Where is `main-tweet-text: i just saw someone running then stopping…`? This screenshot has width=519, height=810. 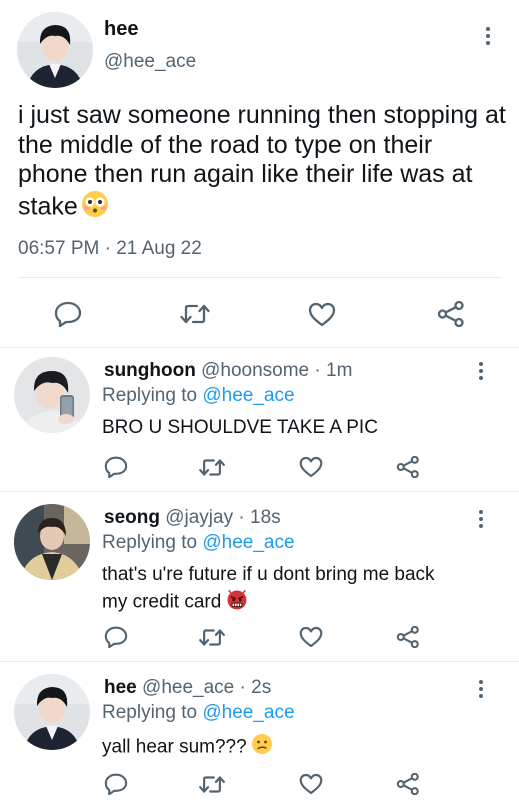 main-tweet-text: i just saw someone running then stopping… is located at coordinates (263, 163).